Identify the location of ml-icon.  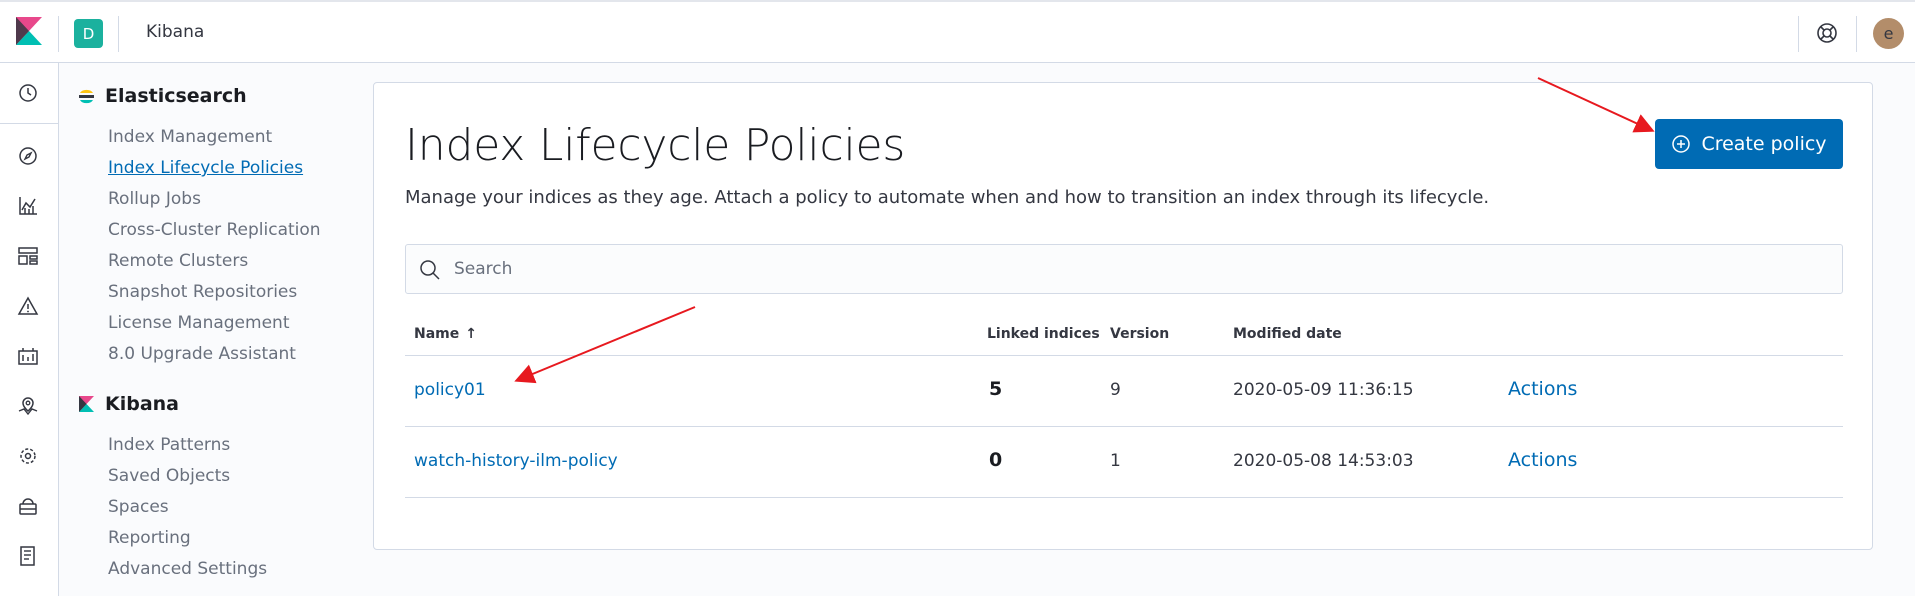
(28, 456).